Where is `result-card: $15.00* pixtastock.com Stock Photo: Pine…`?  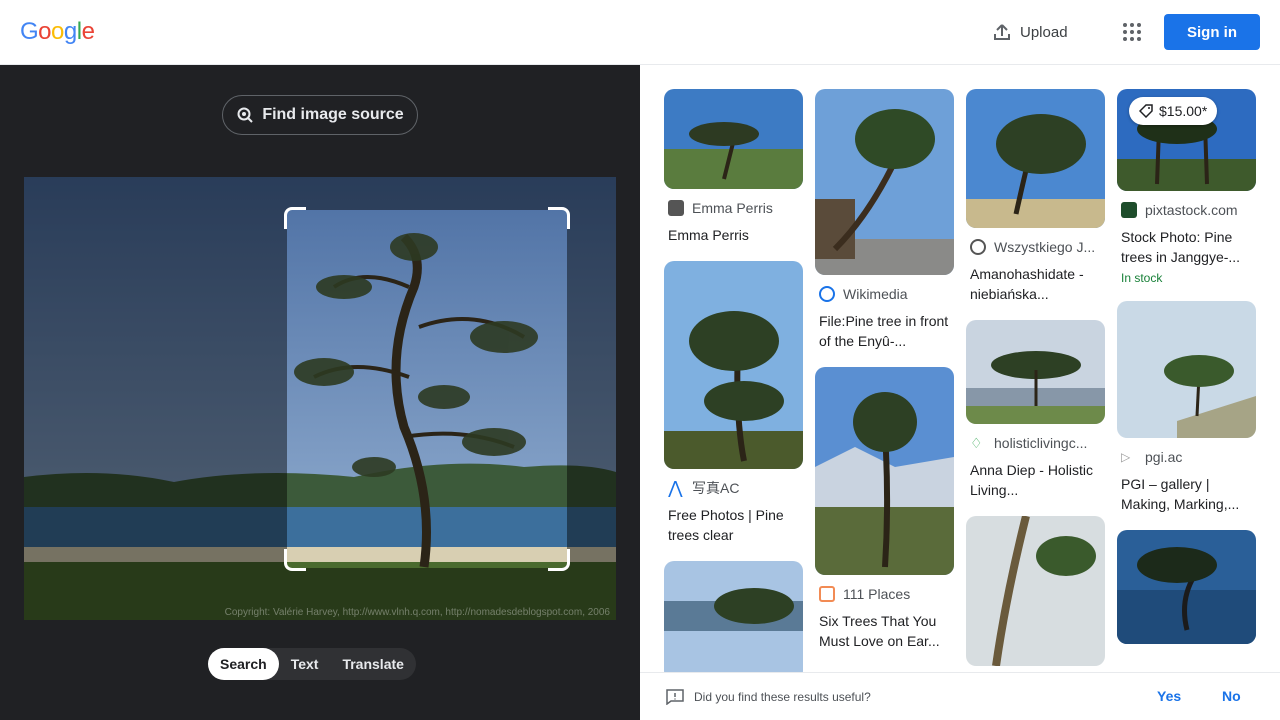
result-card: $15.00* pixtastock.com Stock Photo: Pine… is located at coordinates (1186, 187).